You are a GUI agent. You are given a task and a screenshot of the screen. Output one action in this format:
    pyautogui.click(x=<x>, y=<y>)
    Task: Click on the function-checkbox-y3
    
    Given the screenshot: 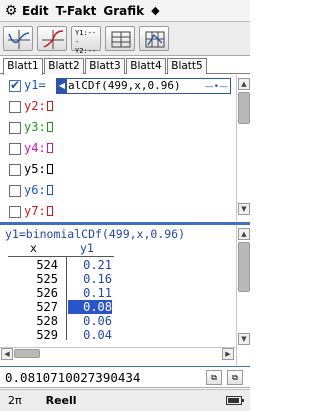 What is the action you would take?
    pyautogui.click(x=15, y=128)
    